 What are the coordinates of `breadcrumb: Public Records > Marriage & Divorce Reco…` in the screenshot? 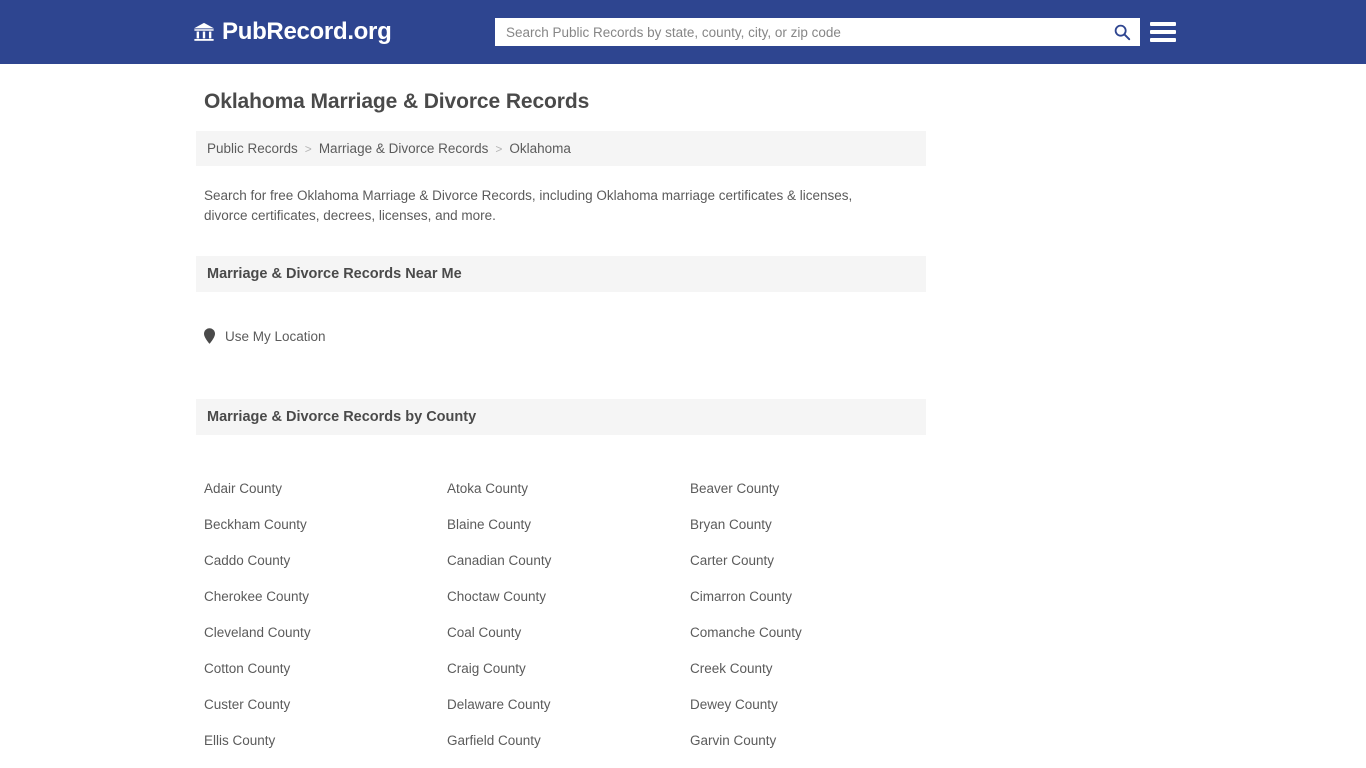 It's located at (561, 148).